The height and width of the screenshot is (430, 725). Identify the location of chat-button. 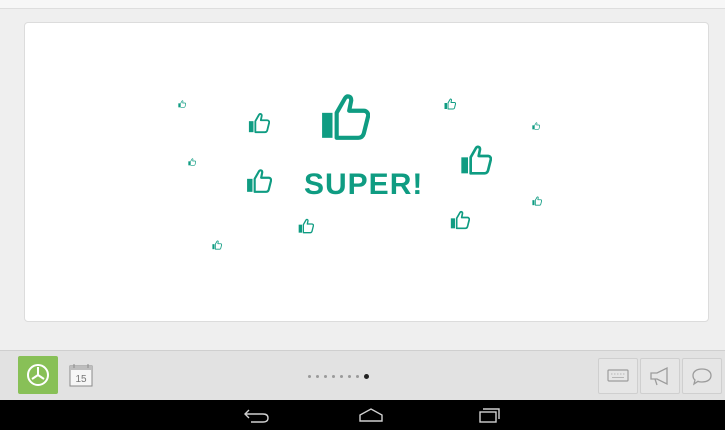
(702, 376).